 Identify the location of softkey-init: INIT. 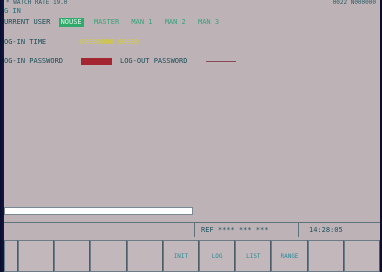
(181, 256).